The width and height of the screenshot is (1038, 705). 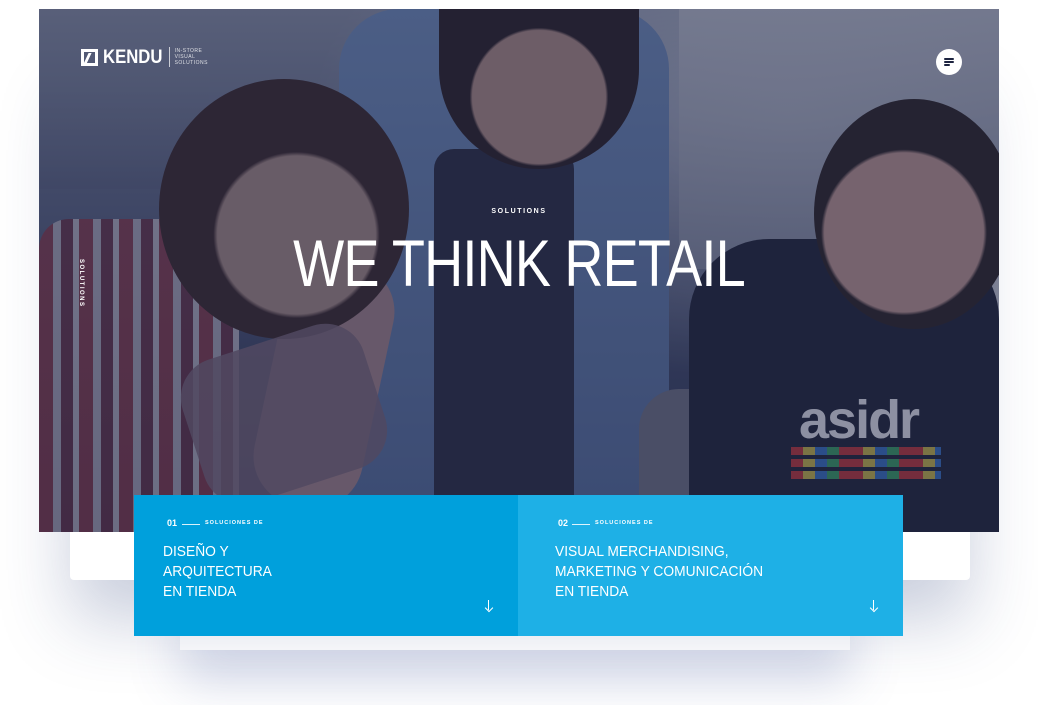 I want to click on logo-text: KENDU, so click(x=133, y=57).